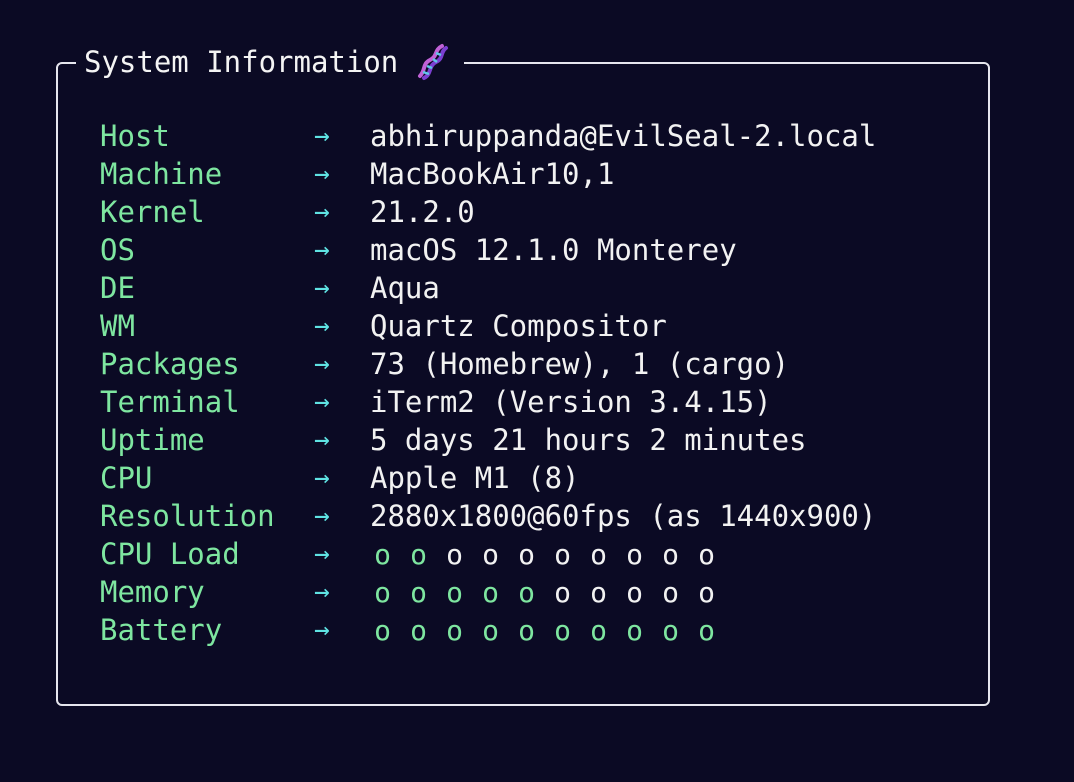 This screenshot has height=782, width=1074. Describe the element at coordinates (170, 364) in the screenshot. I see `row-label: Packages` at that location.